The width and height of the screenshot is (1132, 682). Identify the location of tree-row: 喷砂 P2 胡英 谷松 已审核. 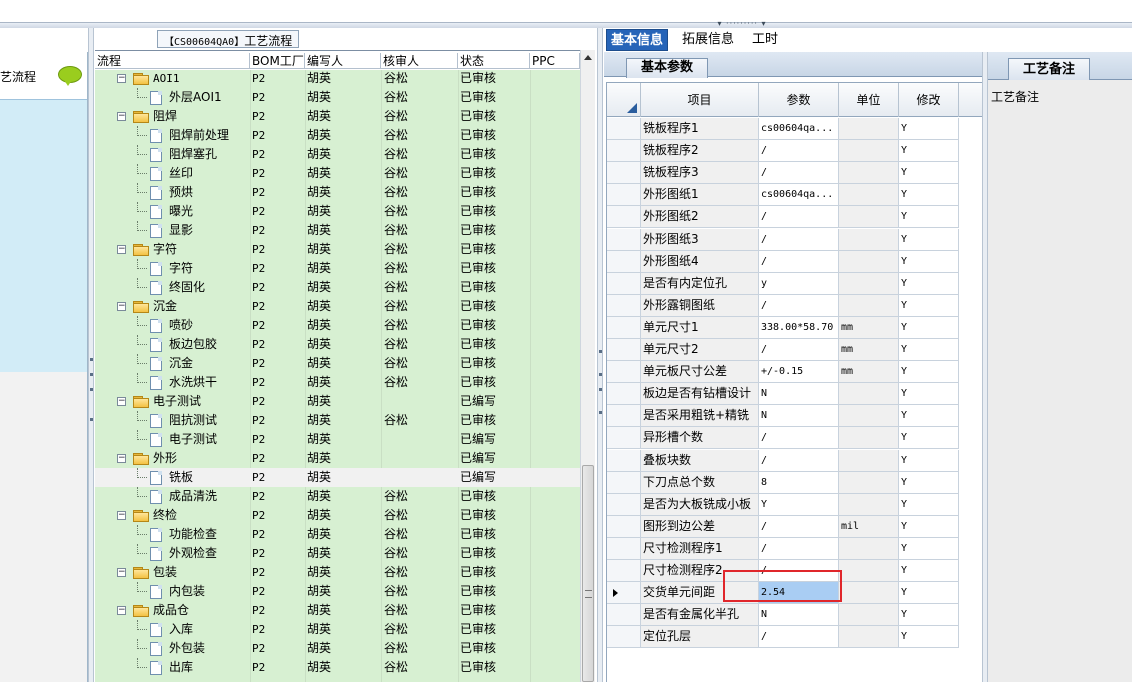
(337, 325).